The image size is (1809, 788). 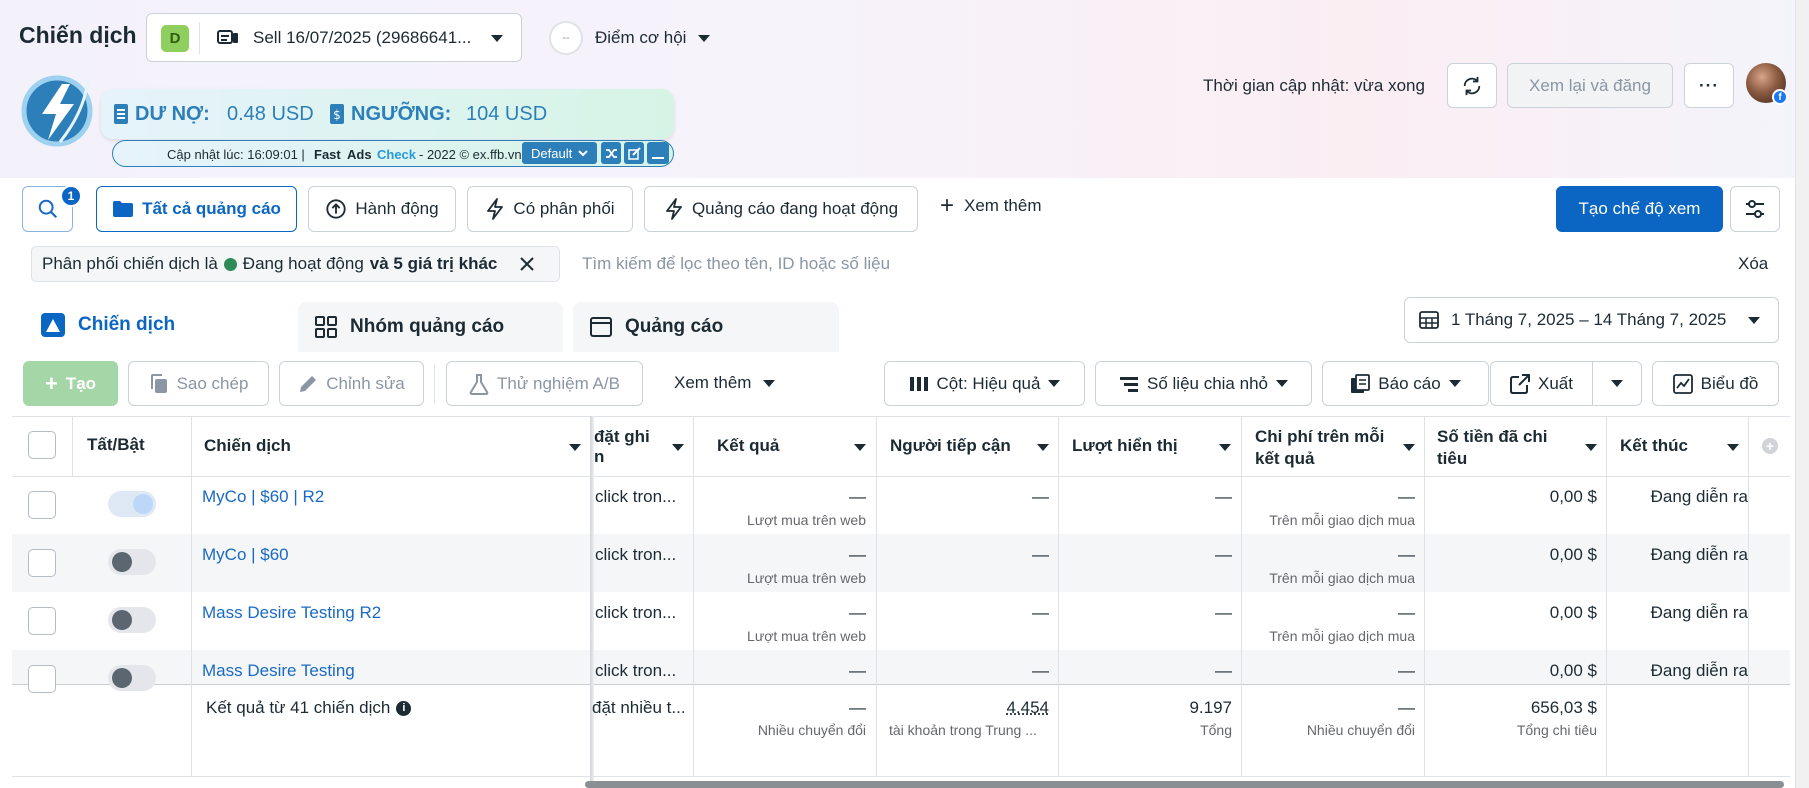 I want to click on refresh-icon, so click(x=1472, y=85).